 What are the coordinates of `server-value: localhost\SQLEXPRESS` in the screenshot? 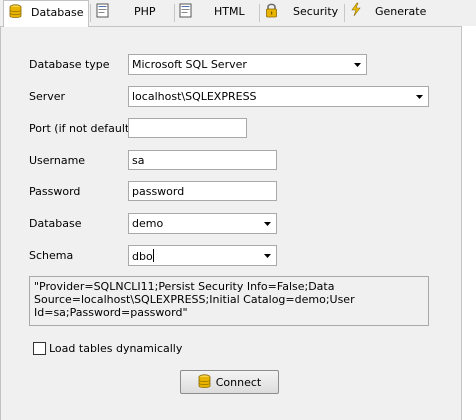 It's located at (194, 96).